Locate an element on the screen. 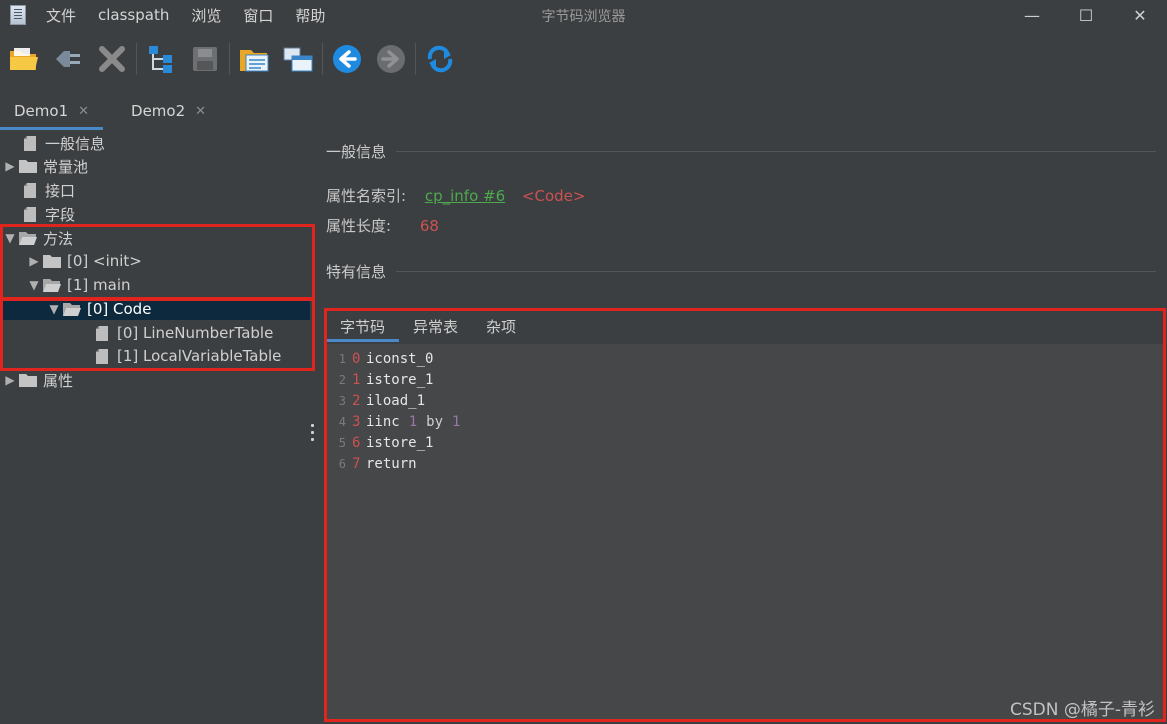  close-button: ✕ is located at coordinates (1140, 15).